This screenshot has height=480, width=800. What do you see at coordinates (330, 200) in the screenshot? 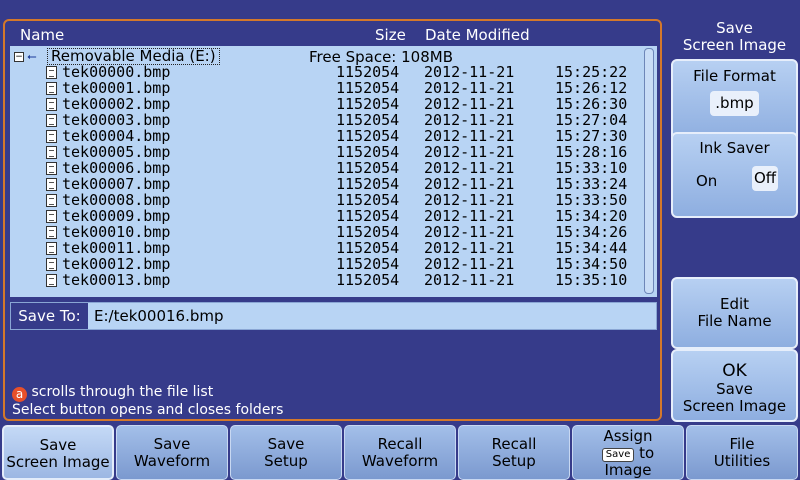
I see `file-row: tek00008.bmp 1152054 2012-11-21 15:33:50` at bounding box center [330, 200].